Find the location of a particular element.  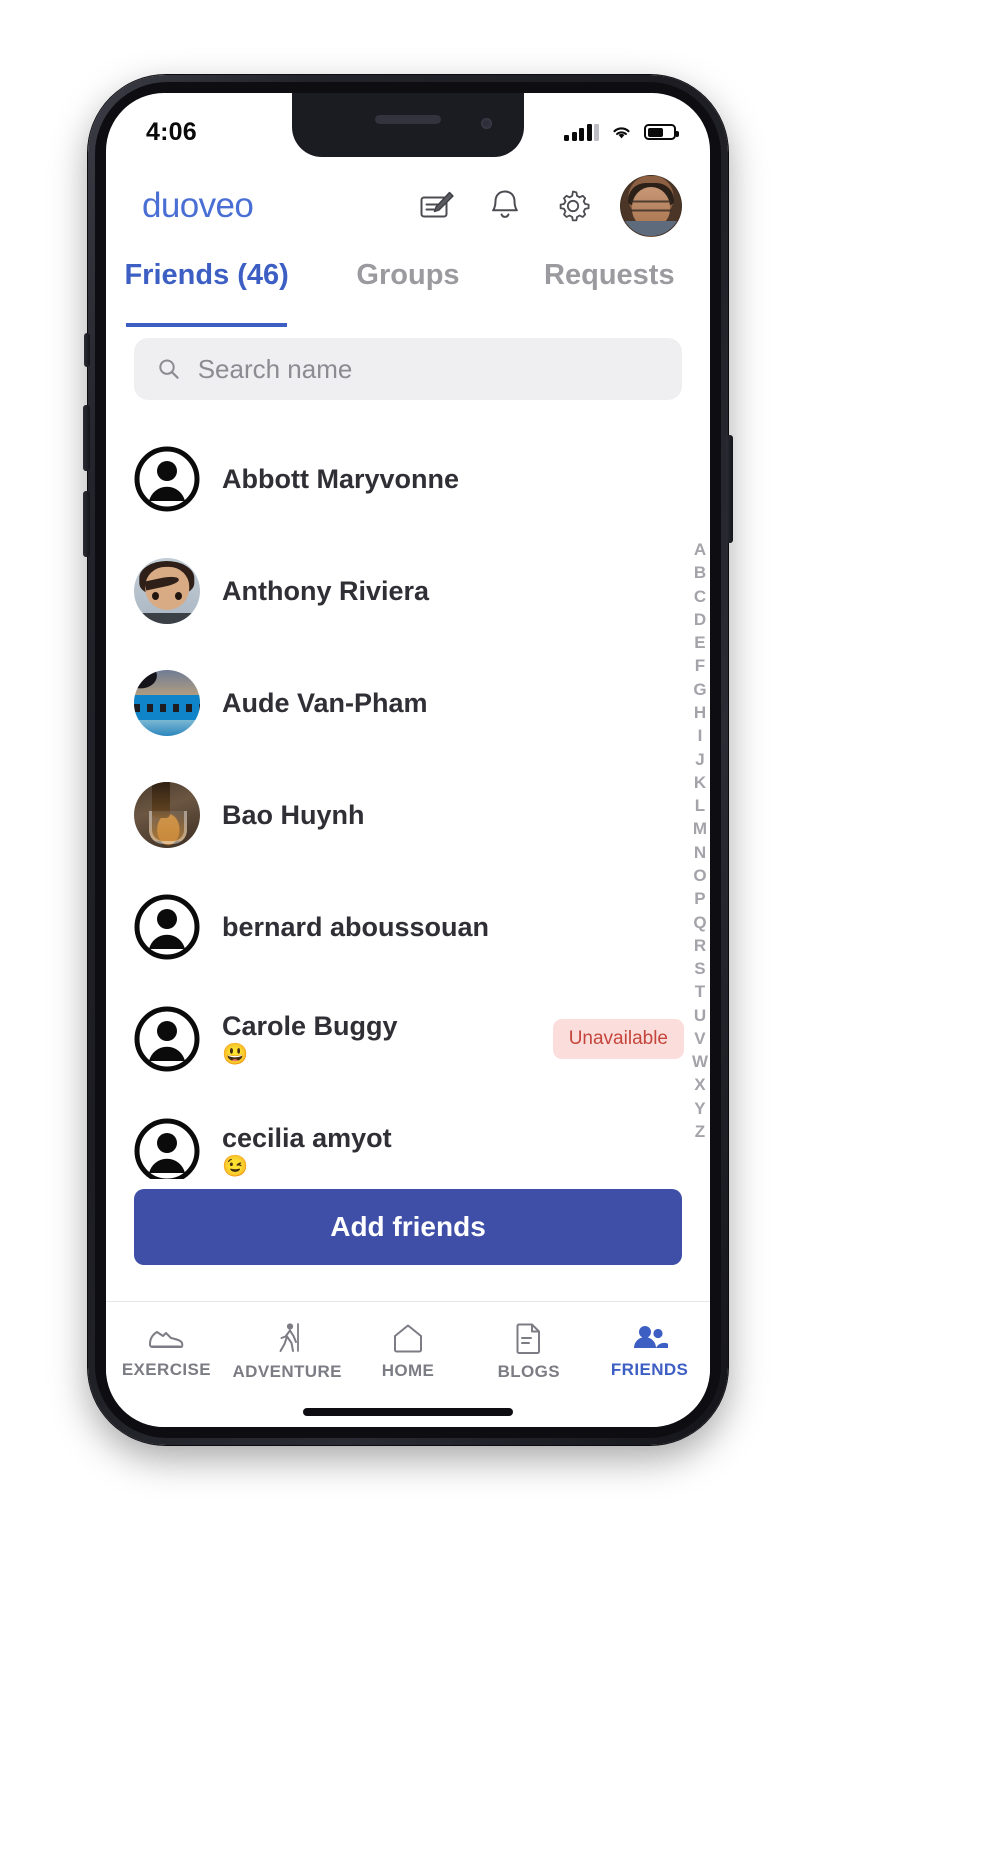

list-item: Bao Huynh is located at coordinates (408, 815).